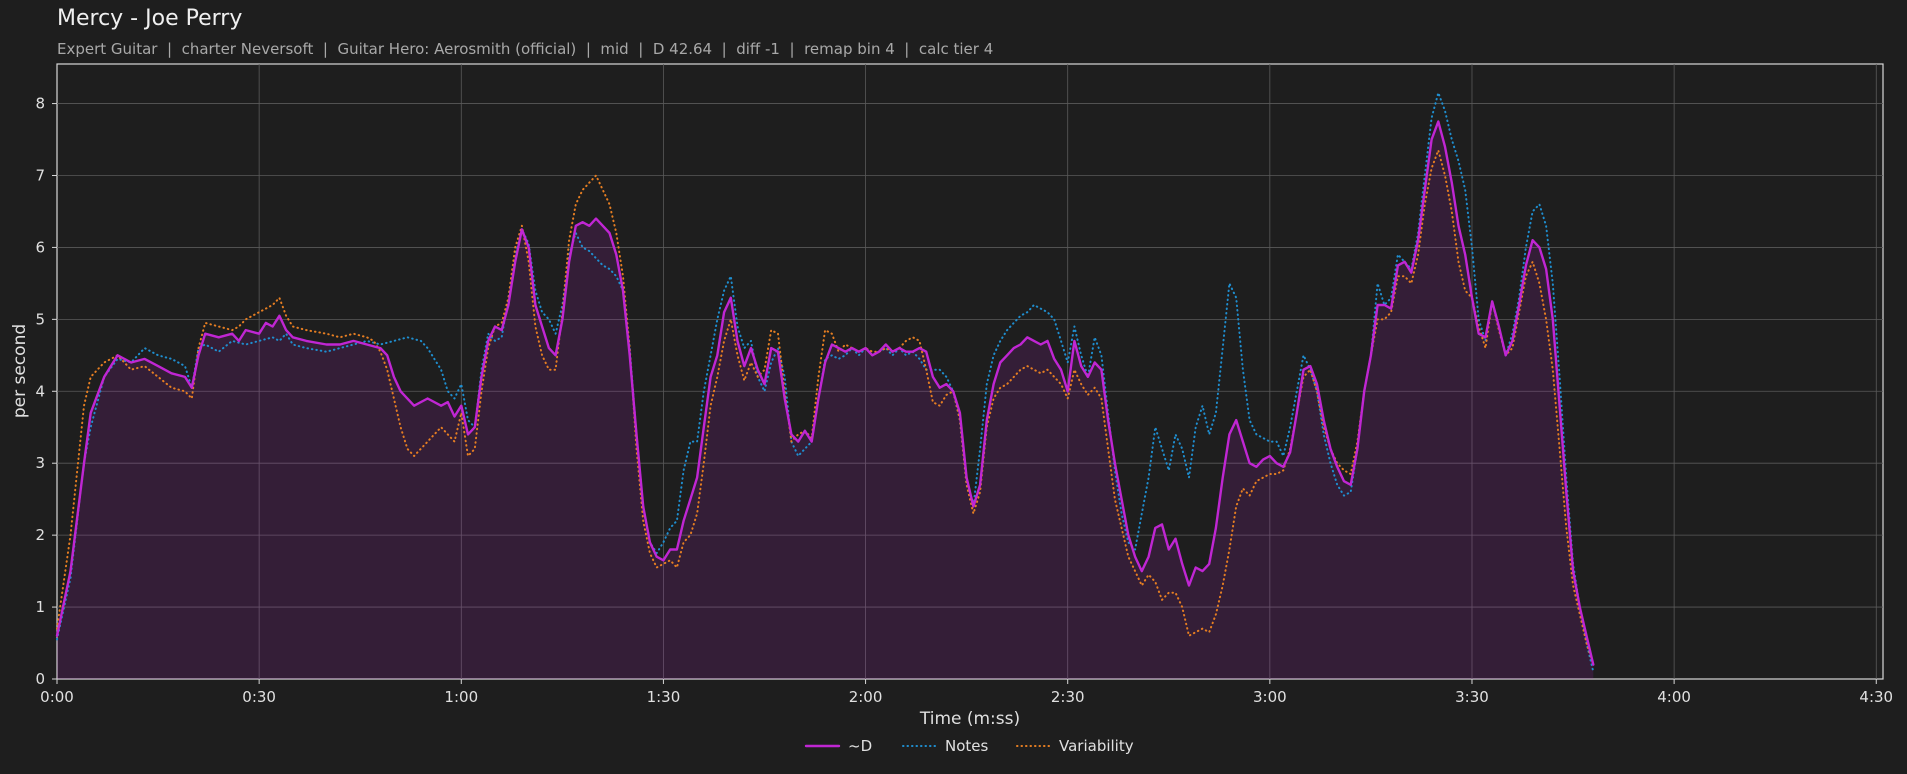 The image size is (1907, 774). I want to click on x-tick-label: 0:00, so click(57, 697).